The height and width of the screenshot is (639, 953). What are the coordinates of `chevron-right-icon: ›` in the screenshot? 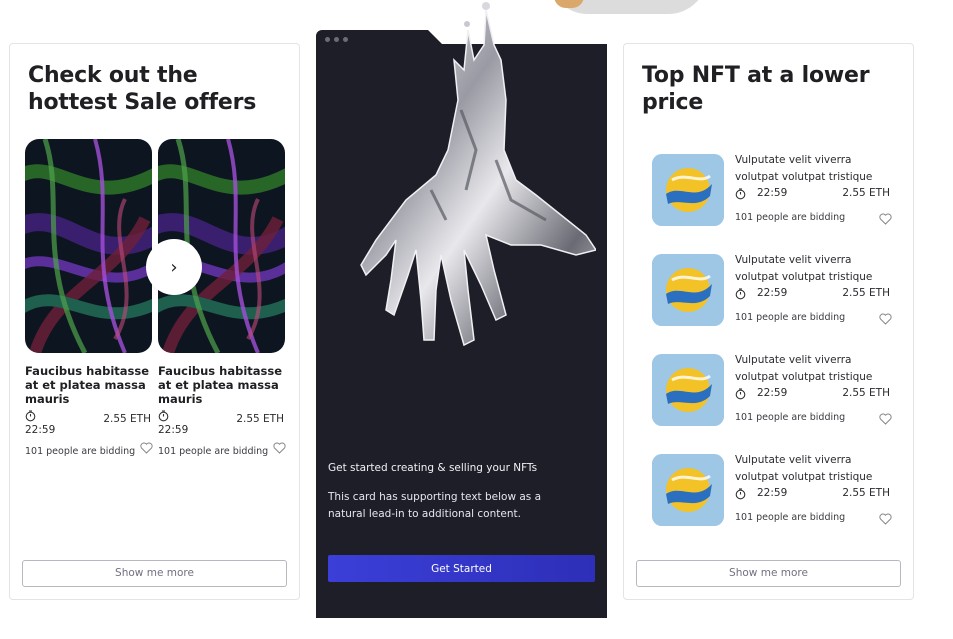 It's located at (174, 267).